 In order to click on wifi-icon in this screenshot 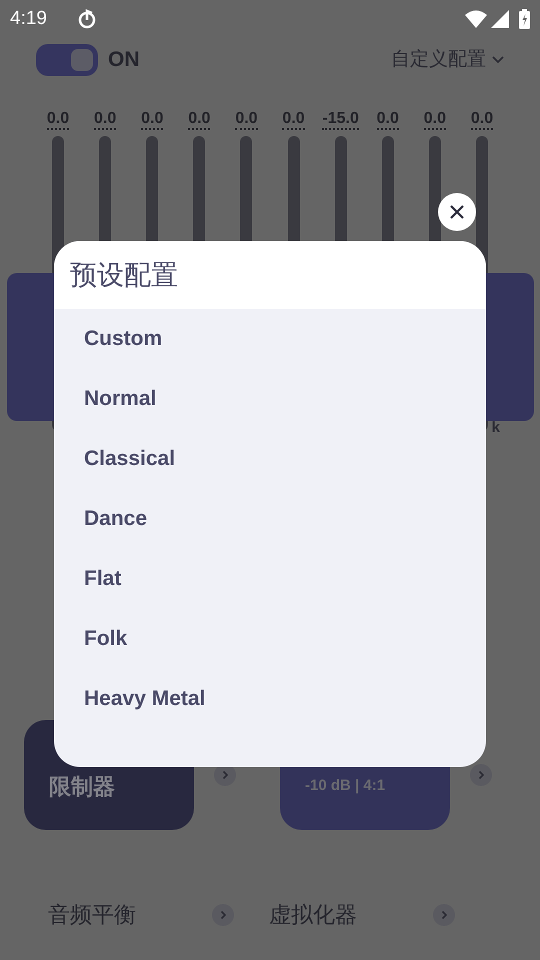, I will do `click(476, 19)`.